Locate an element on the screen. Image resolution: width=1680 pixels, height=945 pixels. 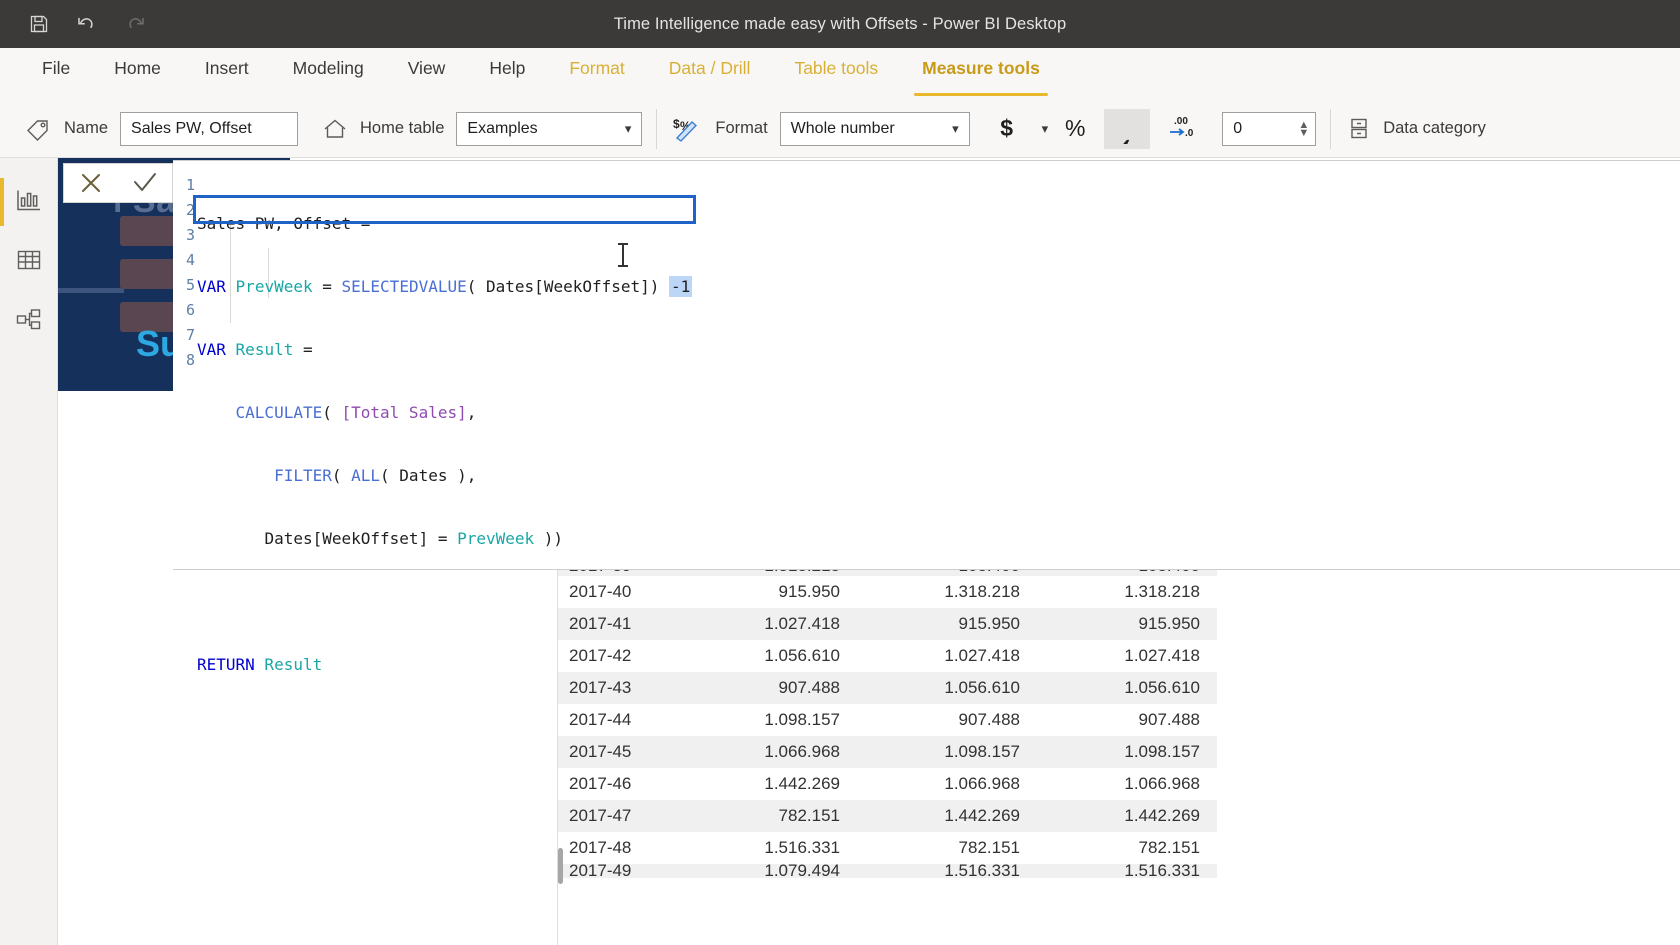
code-line-6: Dates[WeekOffset] = PrevWeek )) is located at coordinates (938, 538).